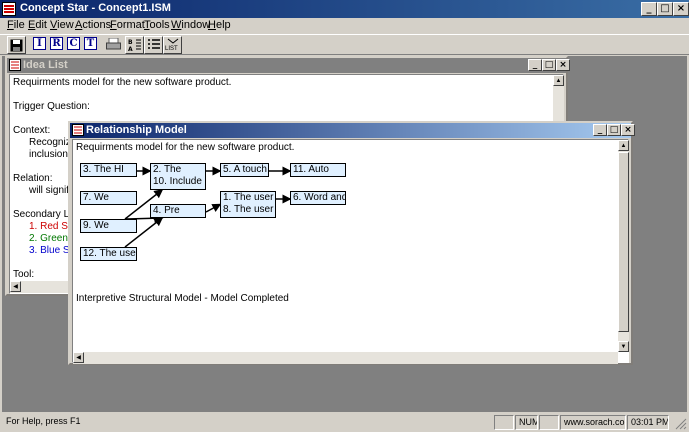 The height and width of the screenshot is (432, 689). I want to click on idea-list-line: Recogniz, so click(50, 142).